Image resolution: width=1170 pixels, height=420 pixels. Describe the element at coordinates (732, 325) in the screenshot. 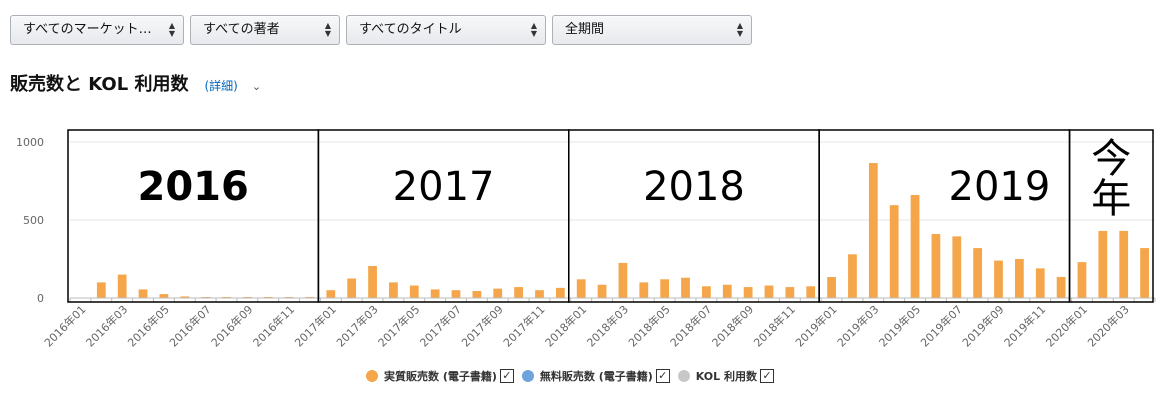

I see `x-tick-label: 2018年09` at that location.